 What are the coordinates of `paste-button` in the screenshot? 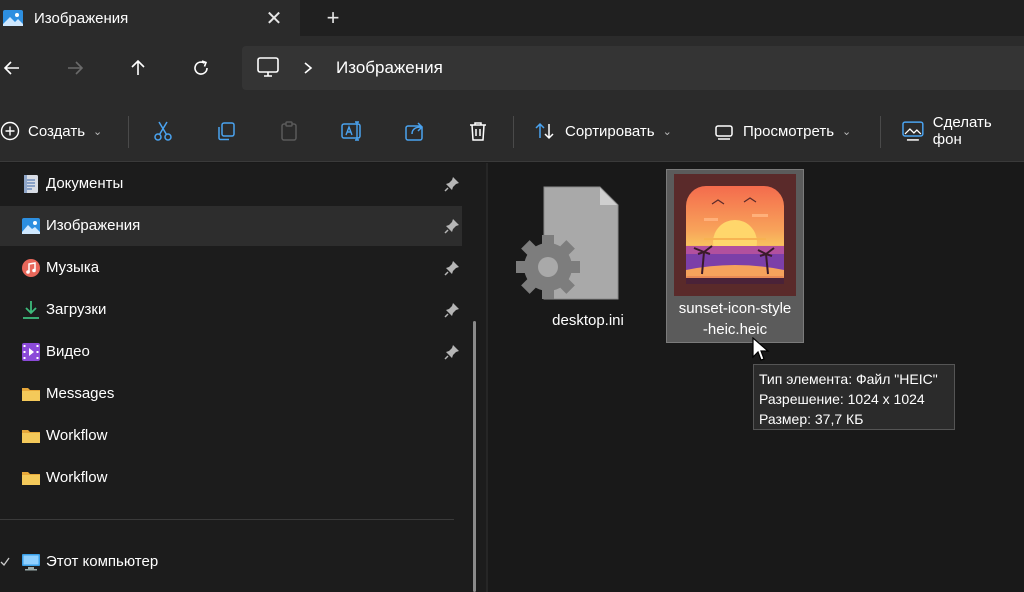 It's located at (289, 131).